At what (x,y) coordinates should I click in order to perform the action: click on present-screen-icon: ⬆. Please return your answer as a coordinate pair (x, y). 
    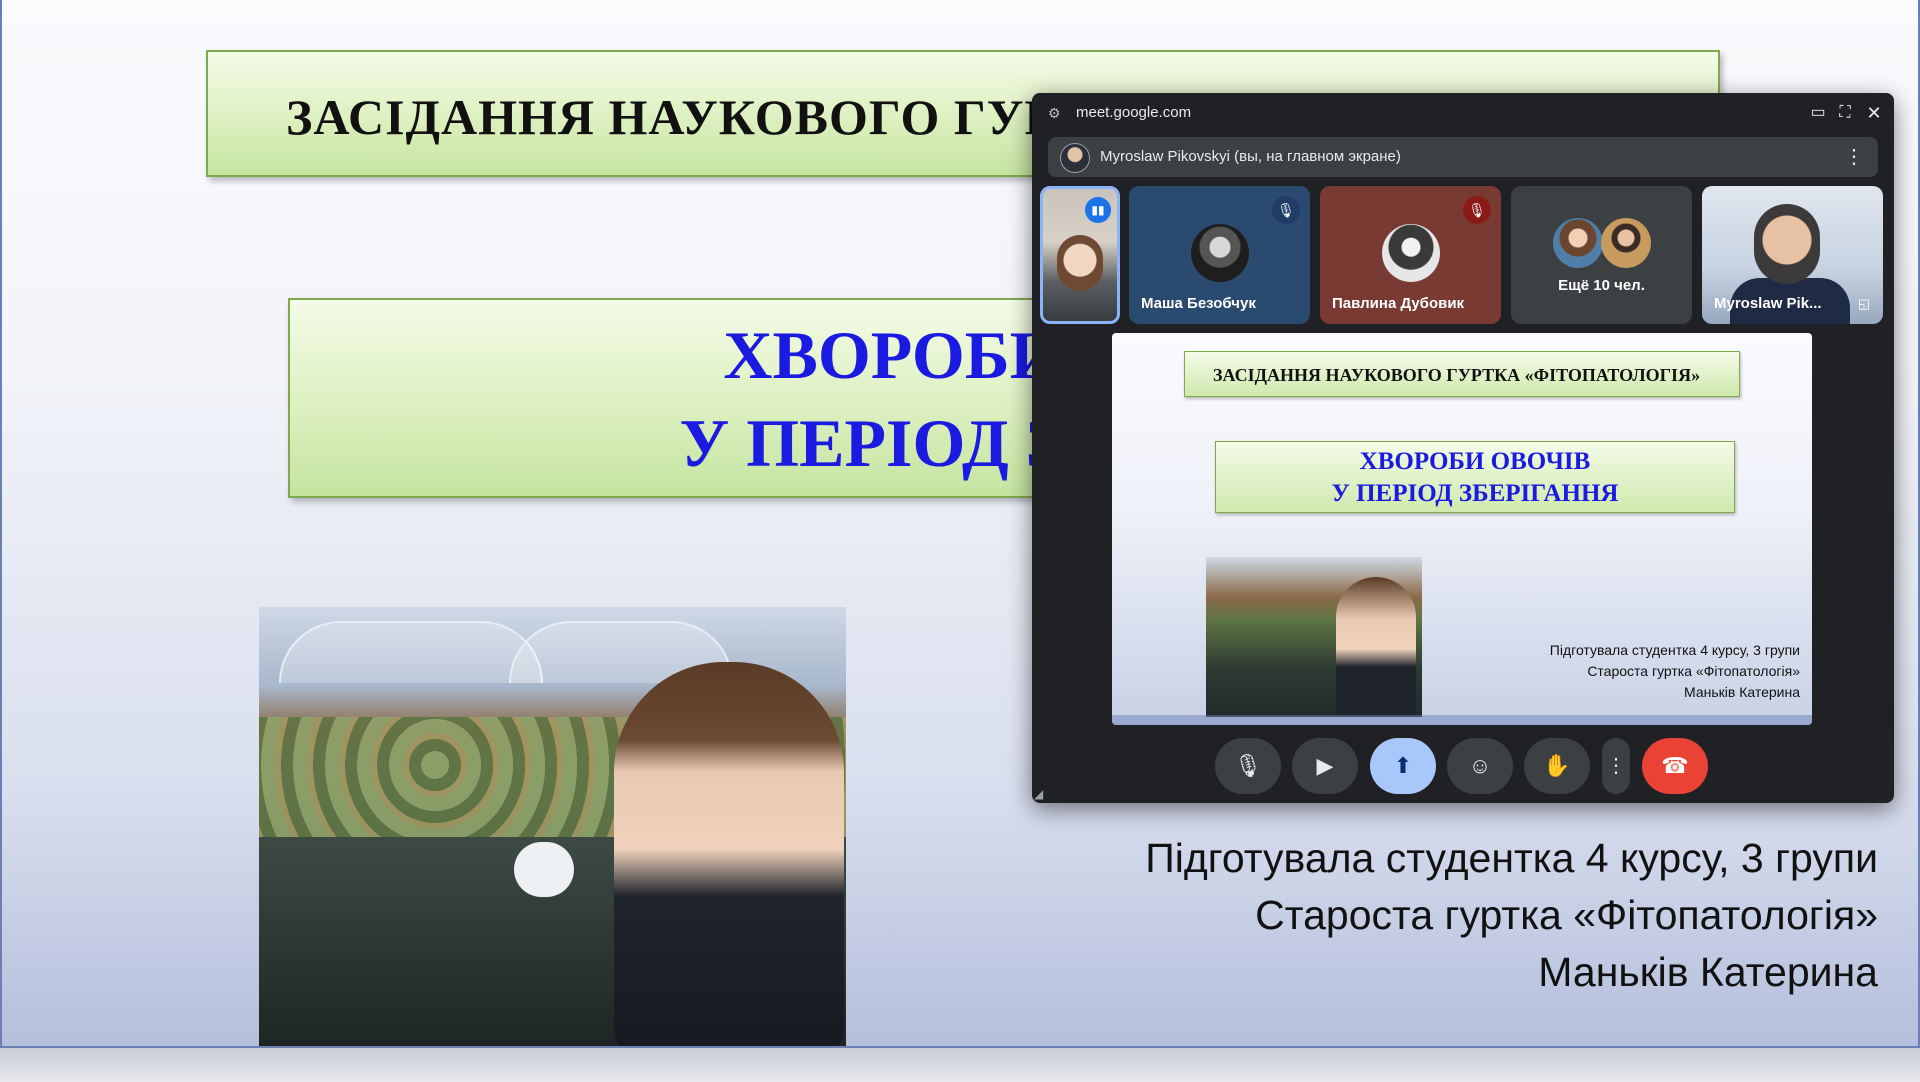
    Looking at the image, I should click on (1403, 765).